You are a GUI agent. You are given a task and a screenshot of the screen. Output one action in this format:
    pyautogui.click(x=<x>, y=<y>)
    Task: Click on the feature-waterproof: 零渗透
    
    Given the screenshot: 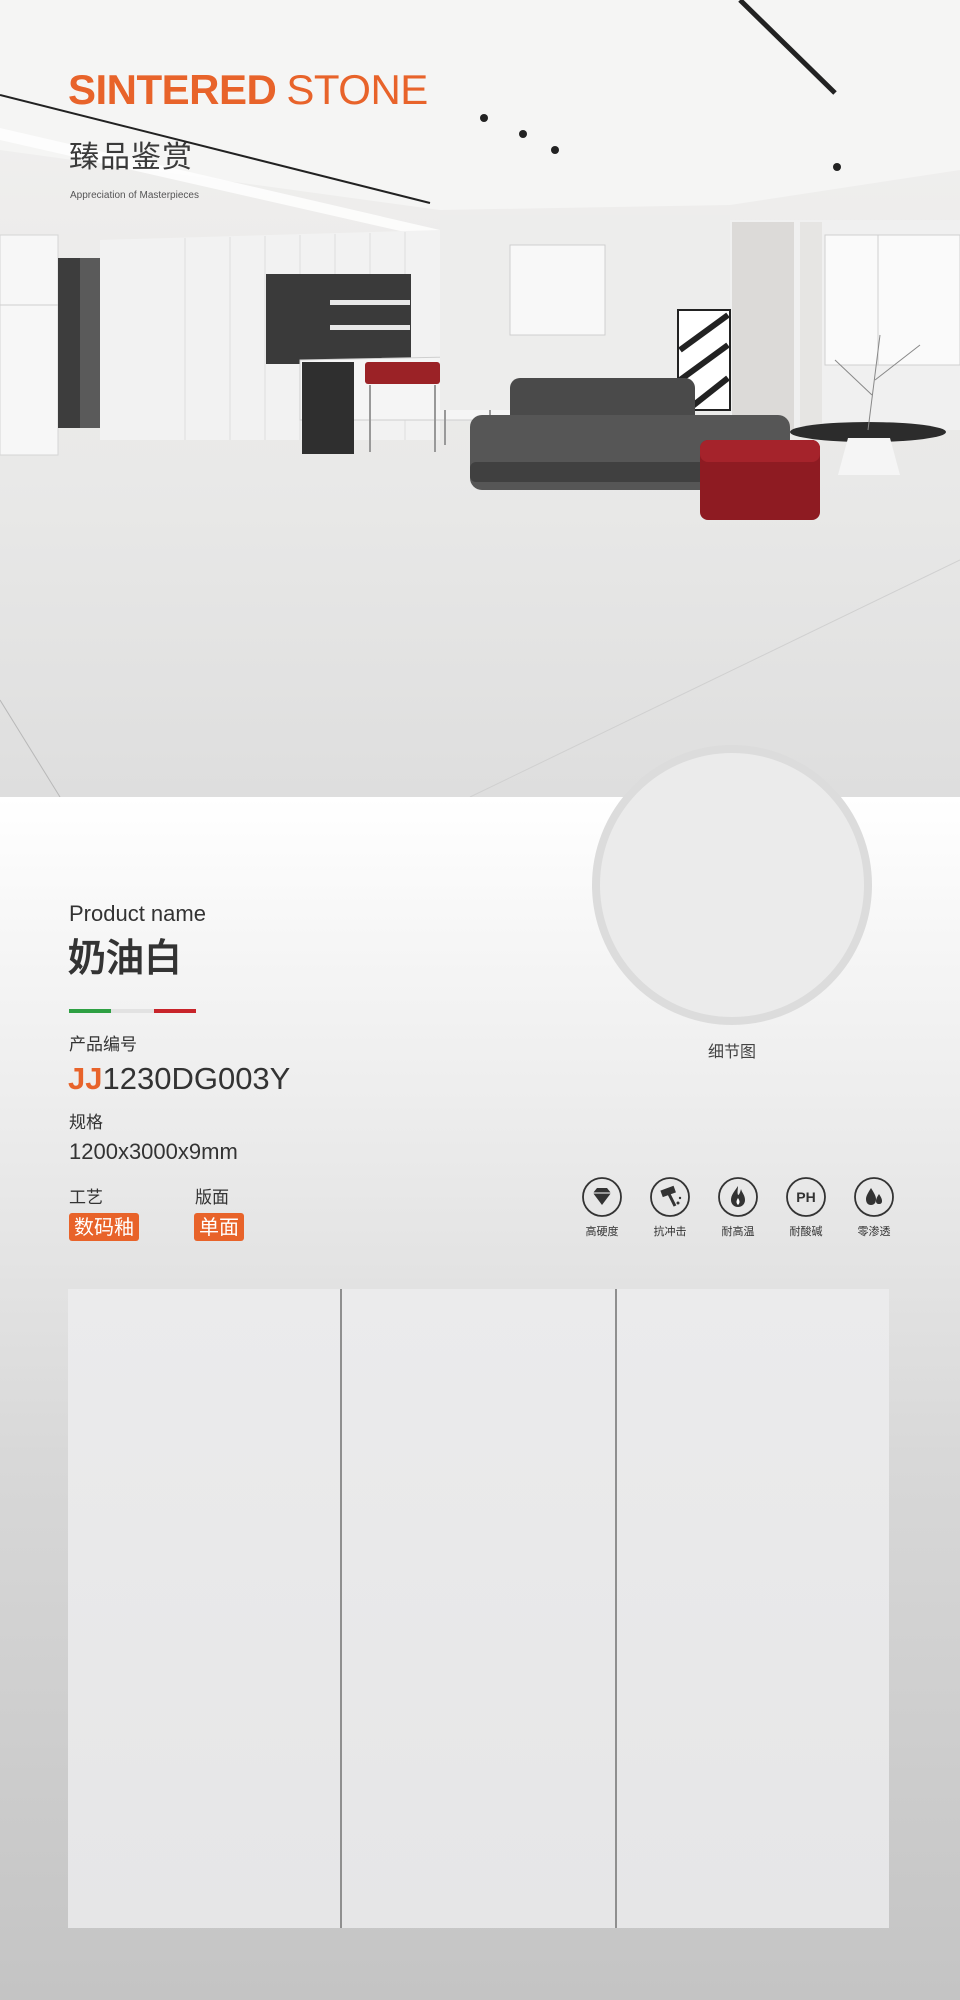 What is the action you would take?
    pyautogui.click(x=874, y=1207)
    